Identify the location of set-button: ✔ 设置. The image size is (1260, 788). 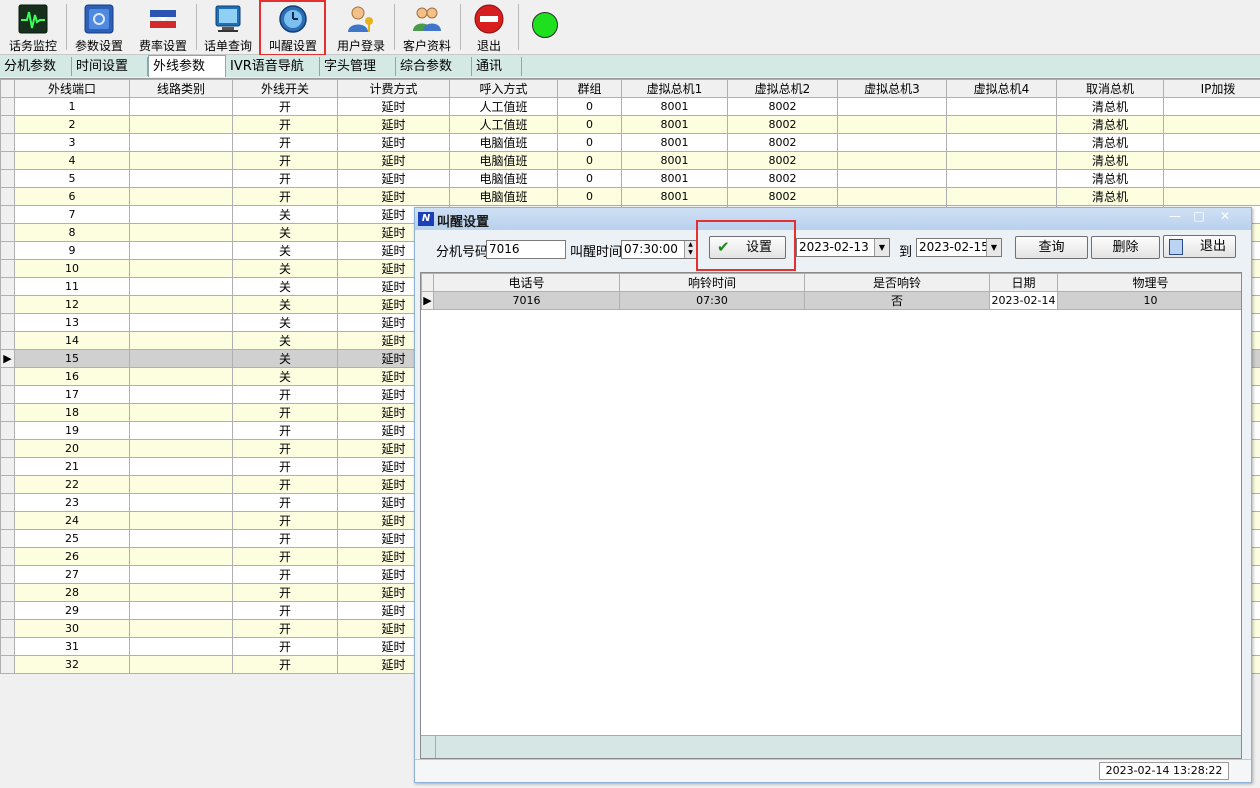
(747, 247).